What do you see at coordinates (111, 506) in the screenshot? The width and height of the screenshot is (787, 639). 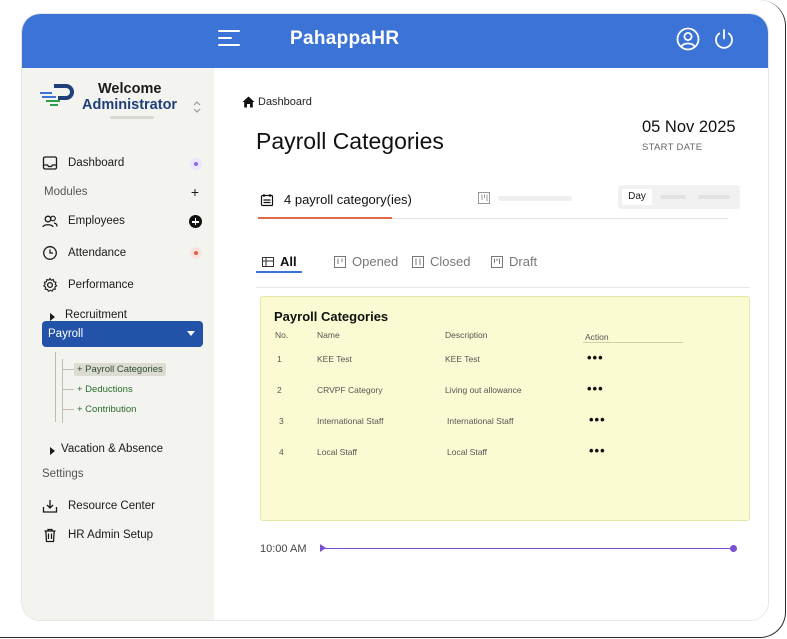 I see `sidebar-item-label: Resource Center` at bounding box center [111, 506].